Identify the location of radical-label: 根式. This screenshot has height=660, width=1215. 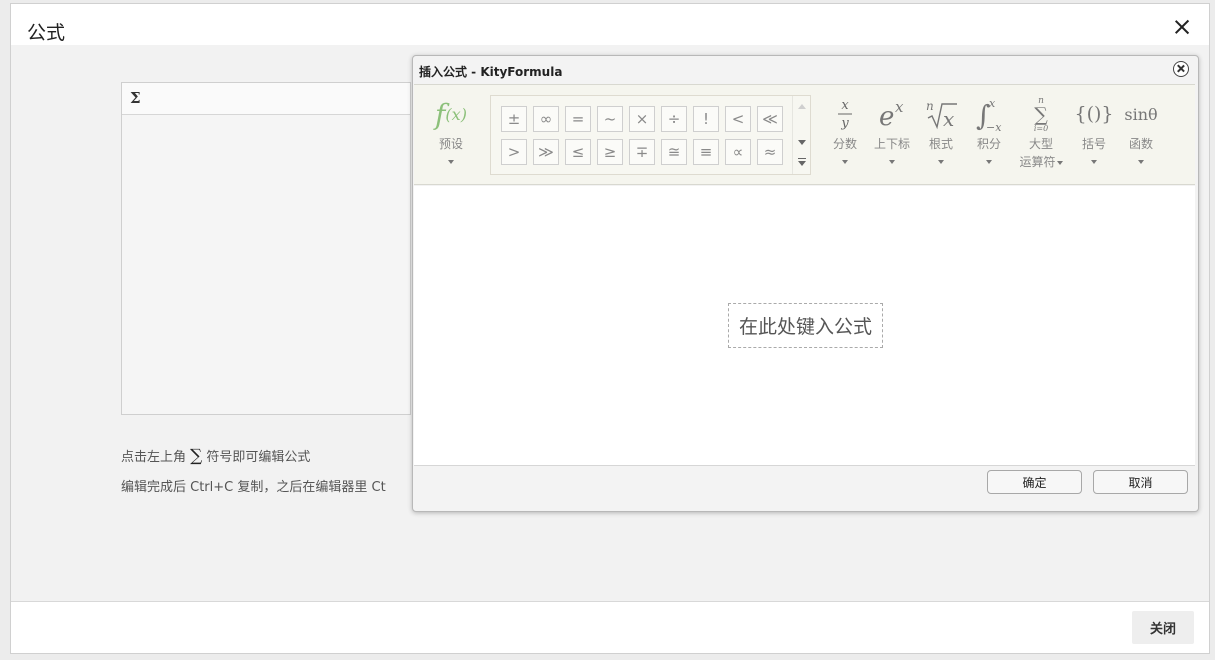
(941, 143).